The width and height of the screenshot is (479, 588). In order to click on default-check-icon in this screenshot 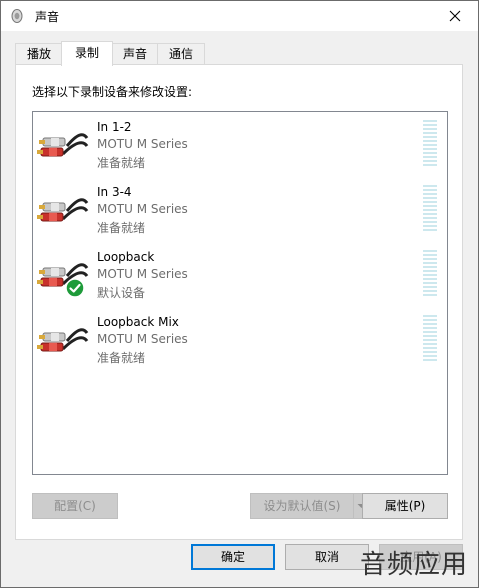, I will do `click(75, 288)`.